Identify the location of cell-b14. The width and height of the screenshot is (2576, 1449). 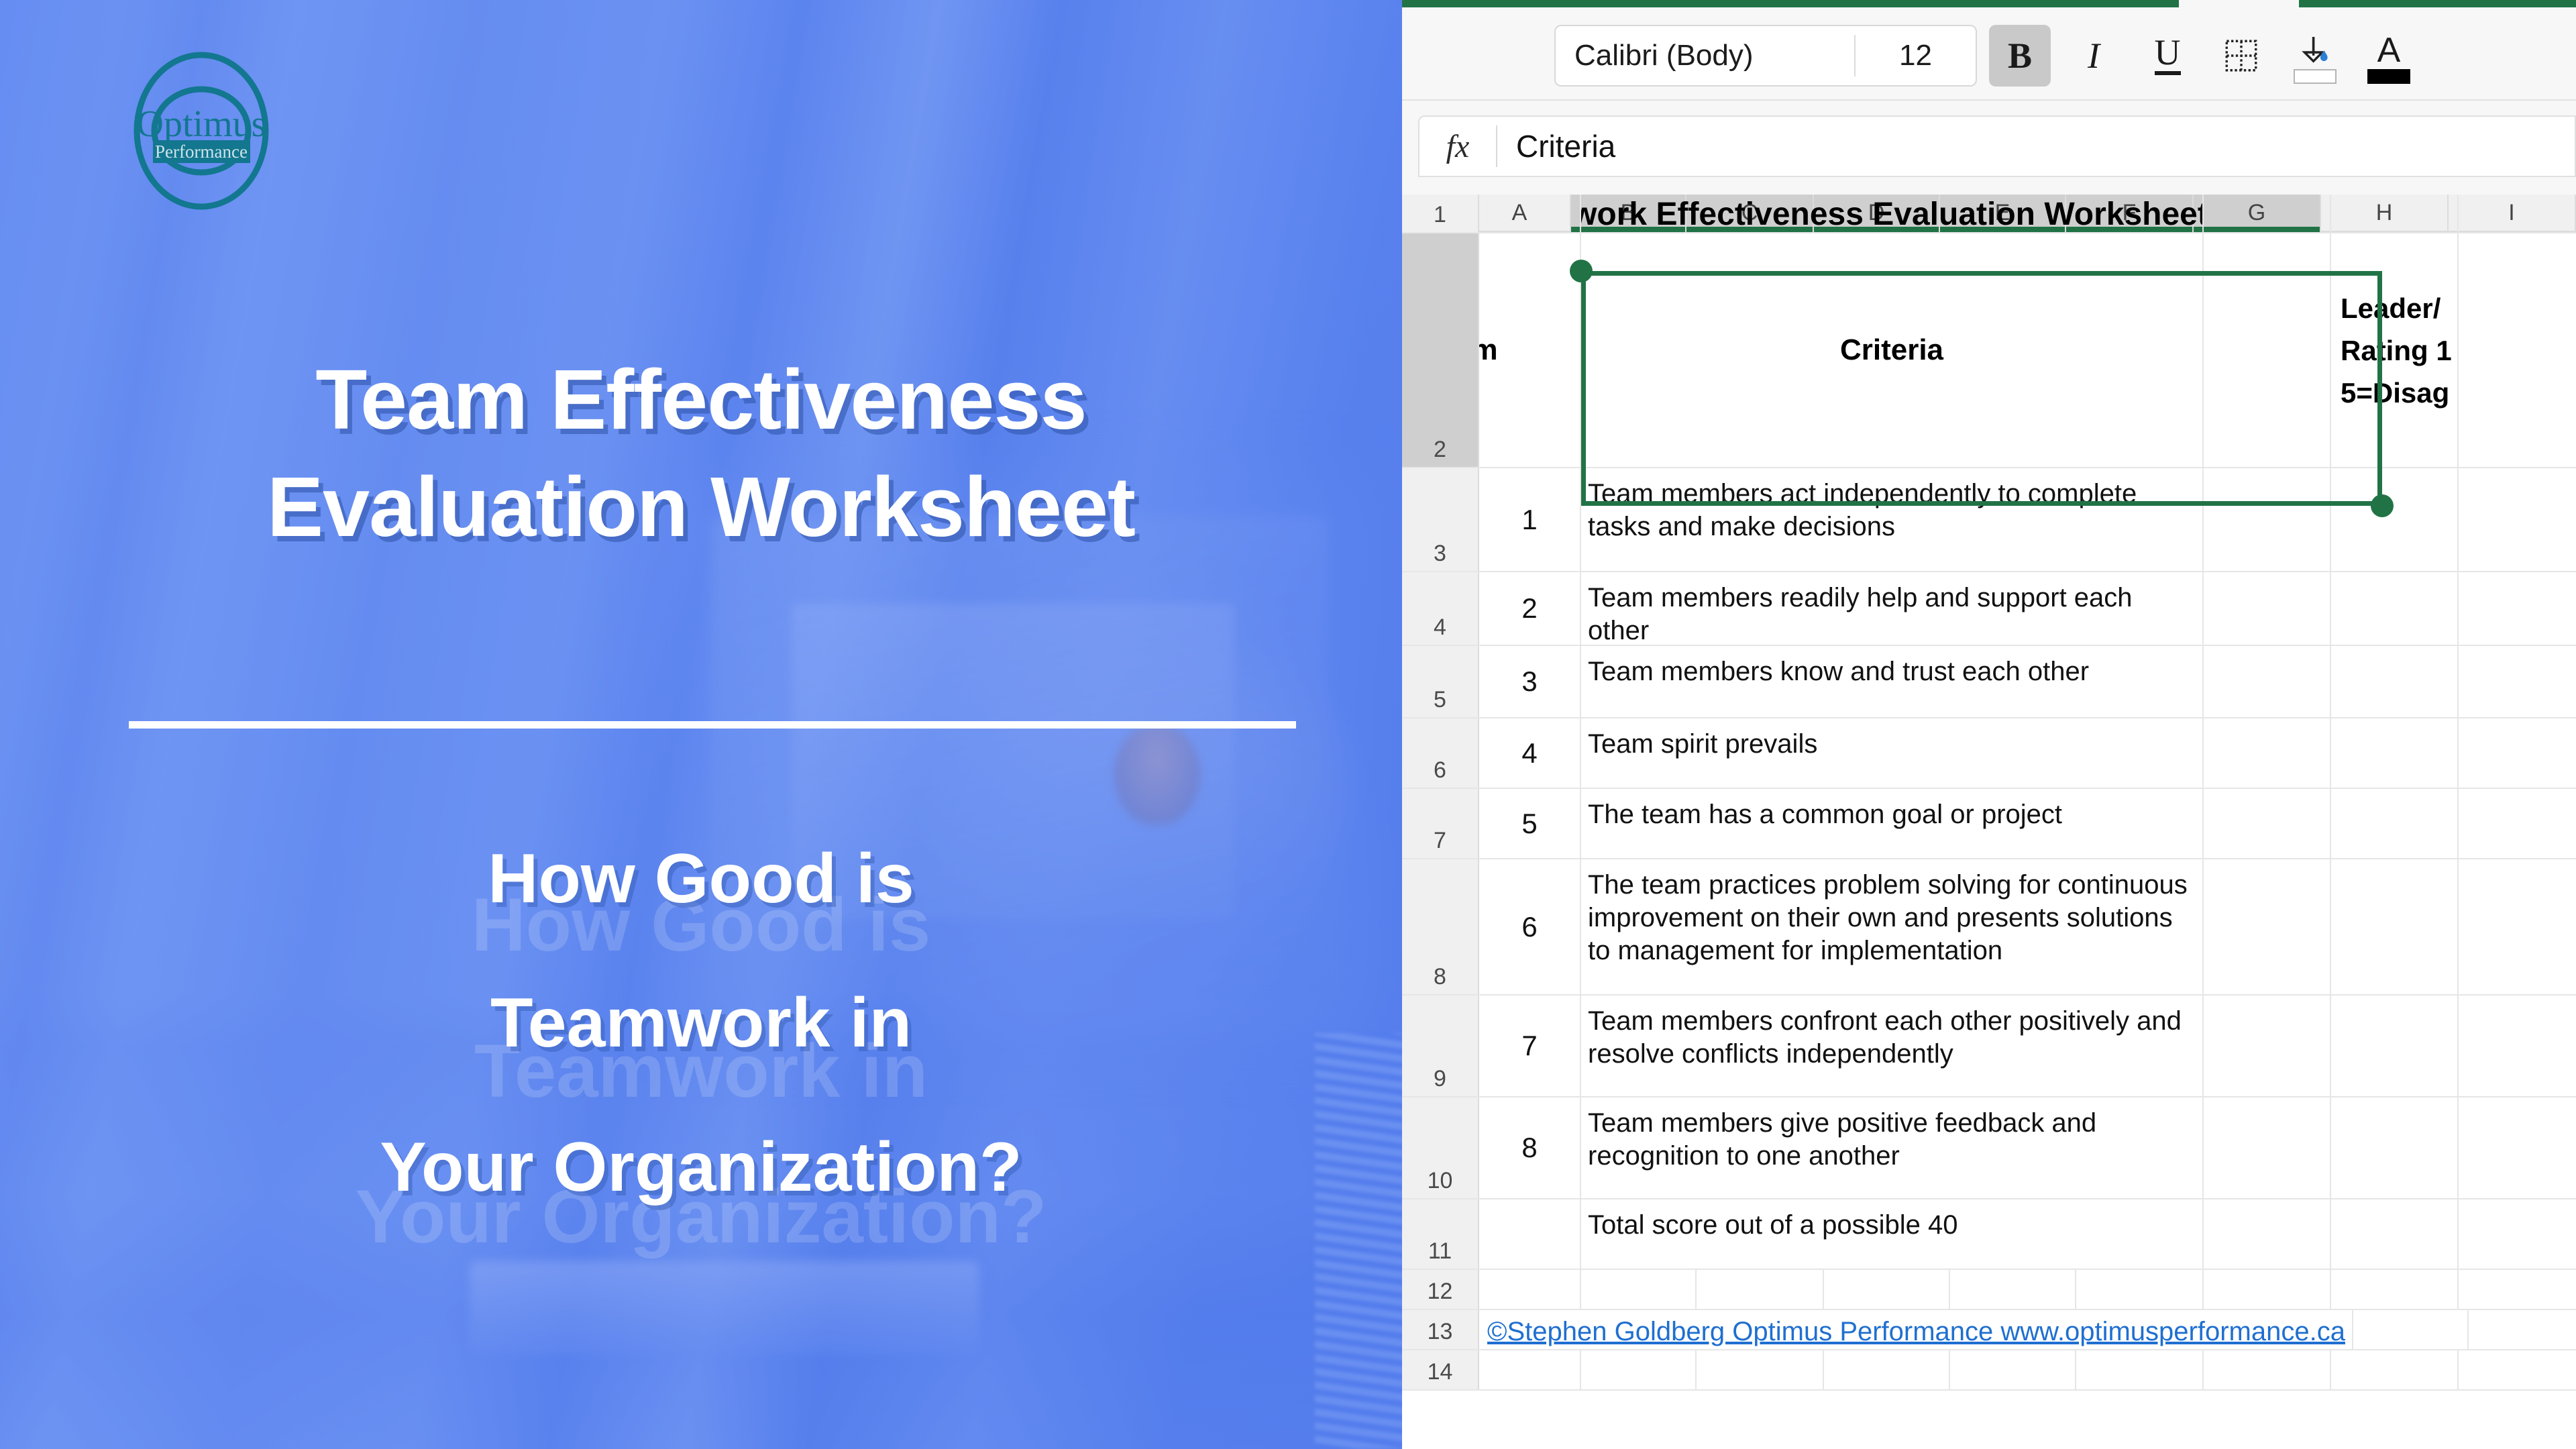
(1639, 1369).